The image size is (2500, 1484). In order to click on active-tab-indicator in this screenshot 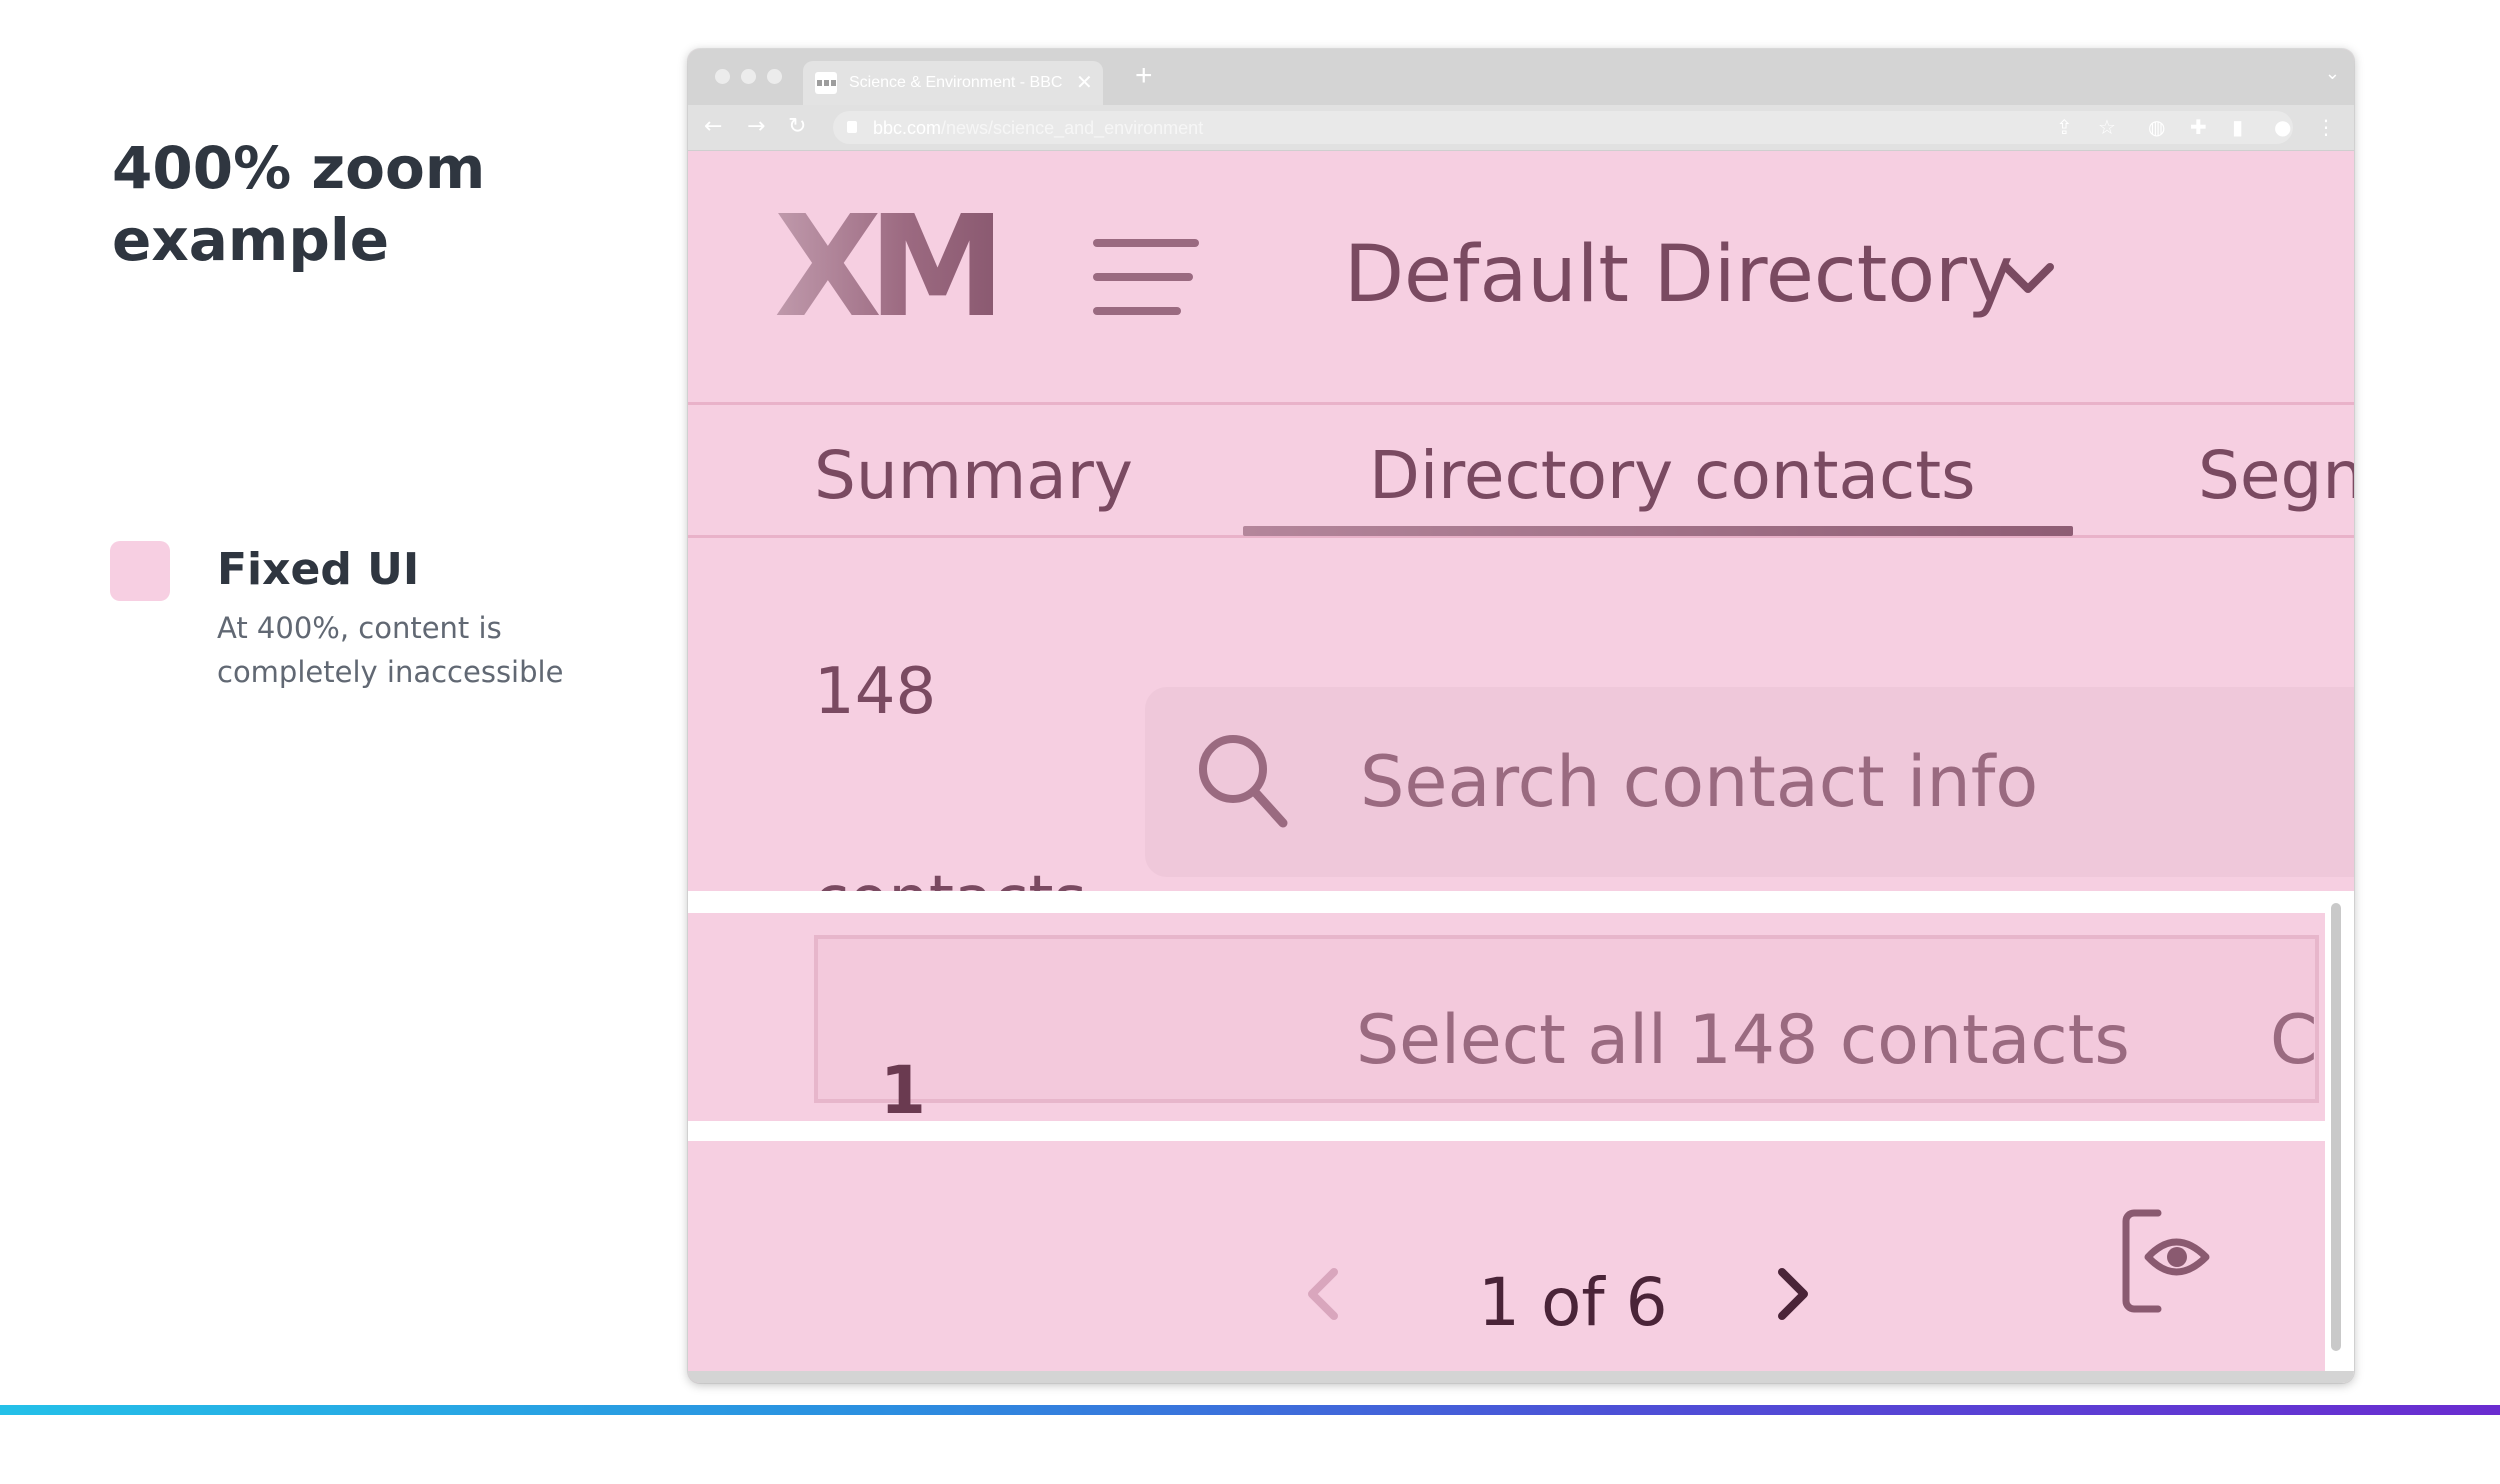, I will do `click(1658, 531)`.